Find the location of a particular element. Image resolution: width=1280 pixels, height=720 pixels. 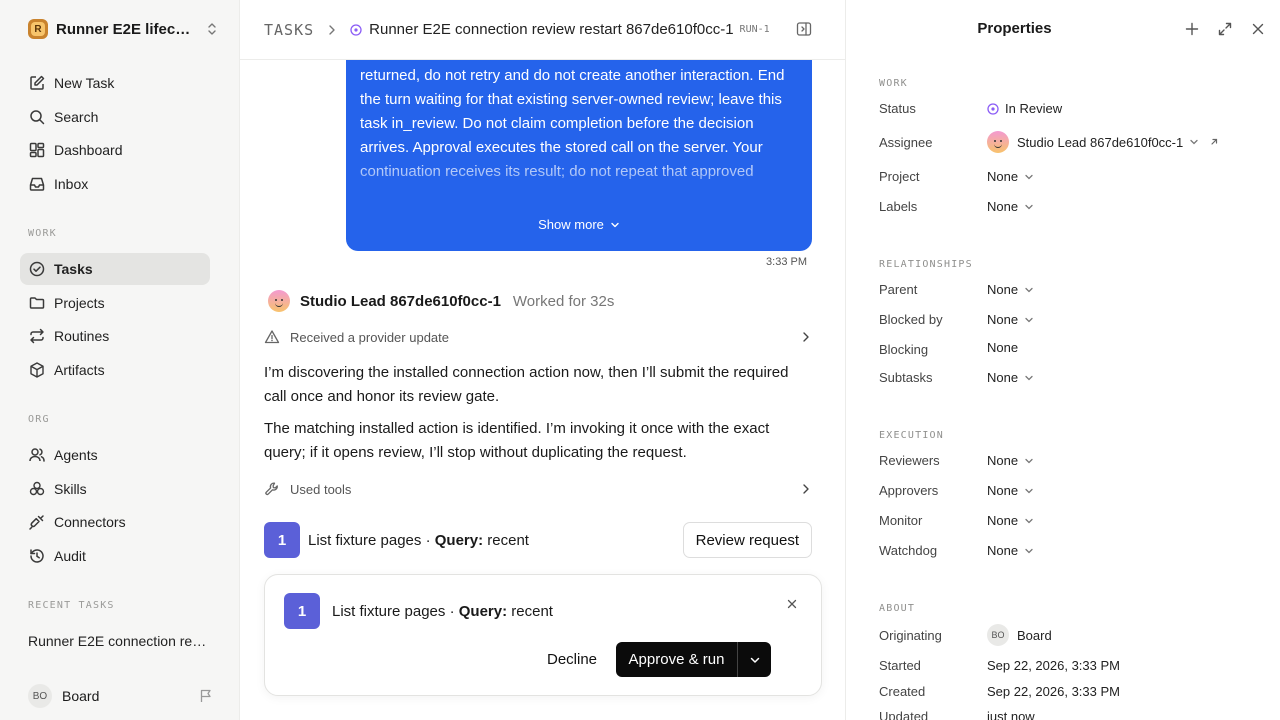

blocked-by-value: None is located at coordinates (1010, 319).